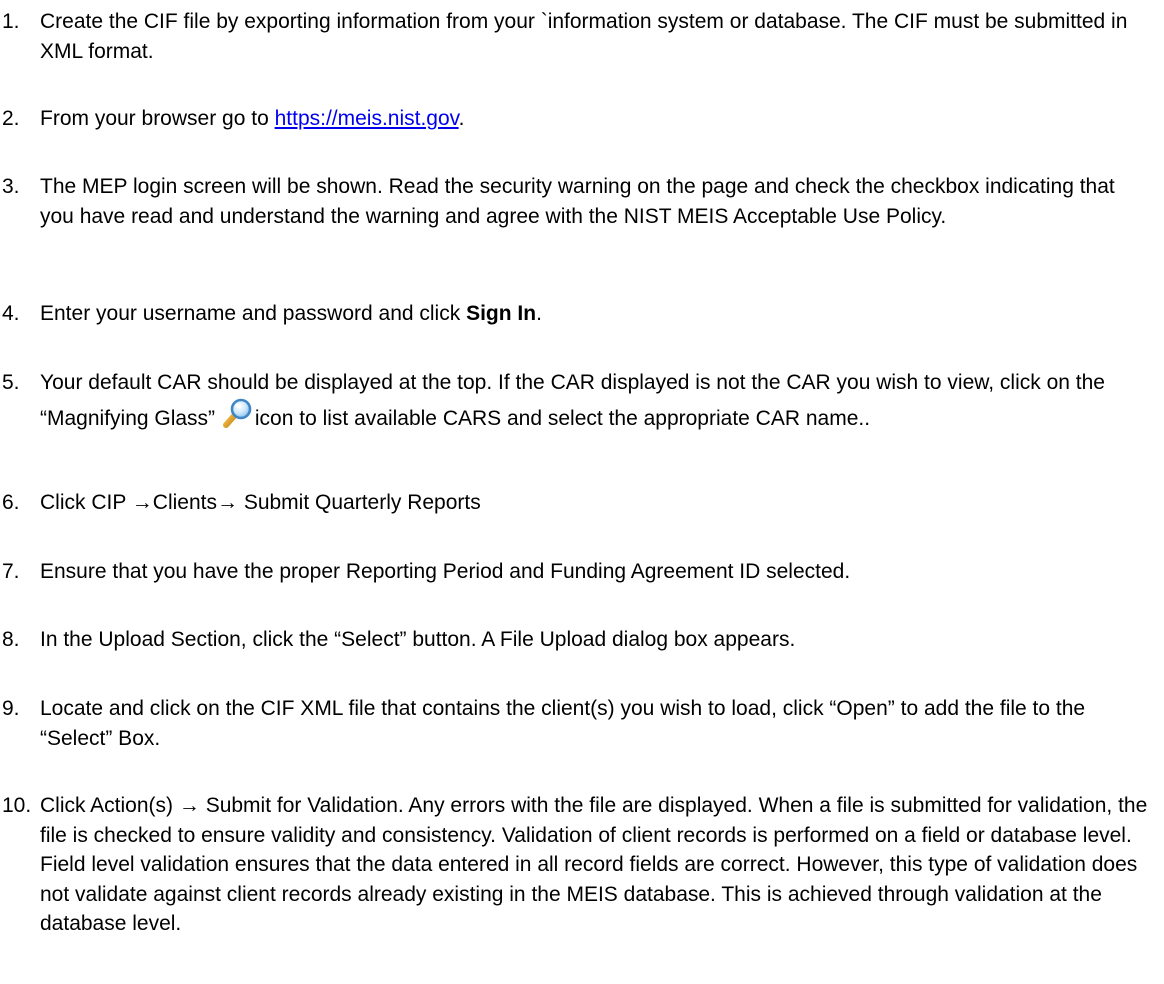  Describe the element at coordinates (11, 502) in the screenshot. I see `step-number: 6.` at that location.